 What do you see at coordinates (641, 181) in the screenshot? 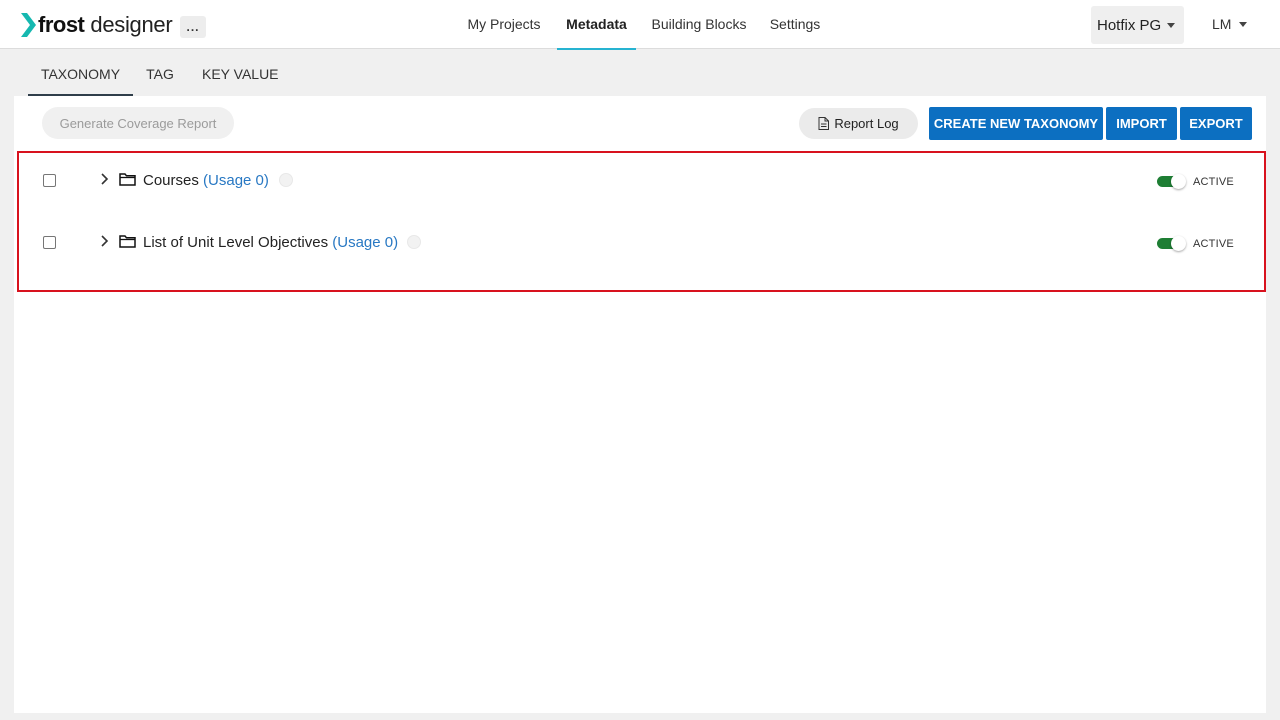
I see `taxonomy-row: Courses (Usage 0) ACTIVE` at bounding box center [641, 181].